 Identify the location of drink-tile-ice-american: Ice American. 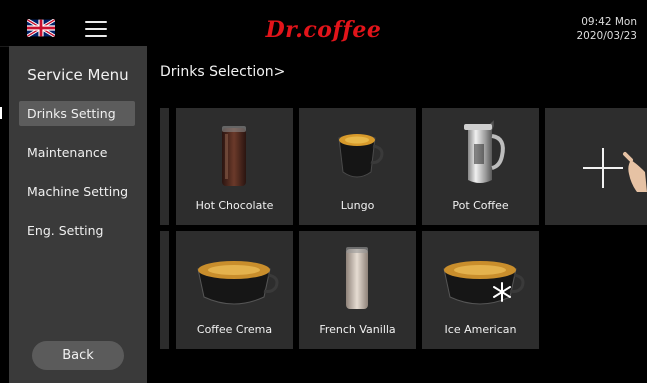
(480, 290).